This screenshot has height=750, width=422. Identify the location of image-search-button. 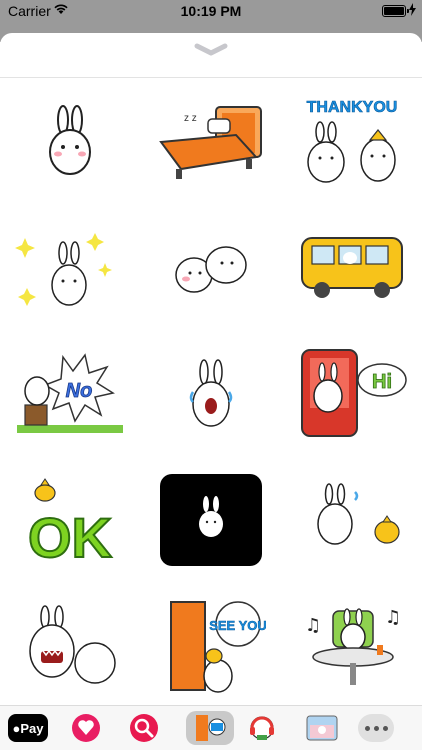
(144, 728).